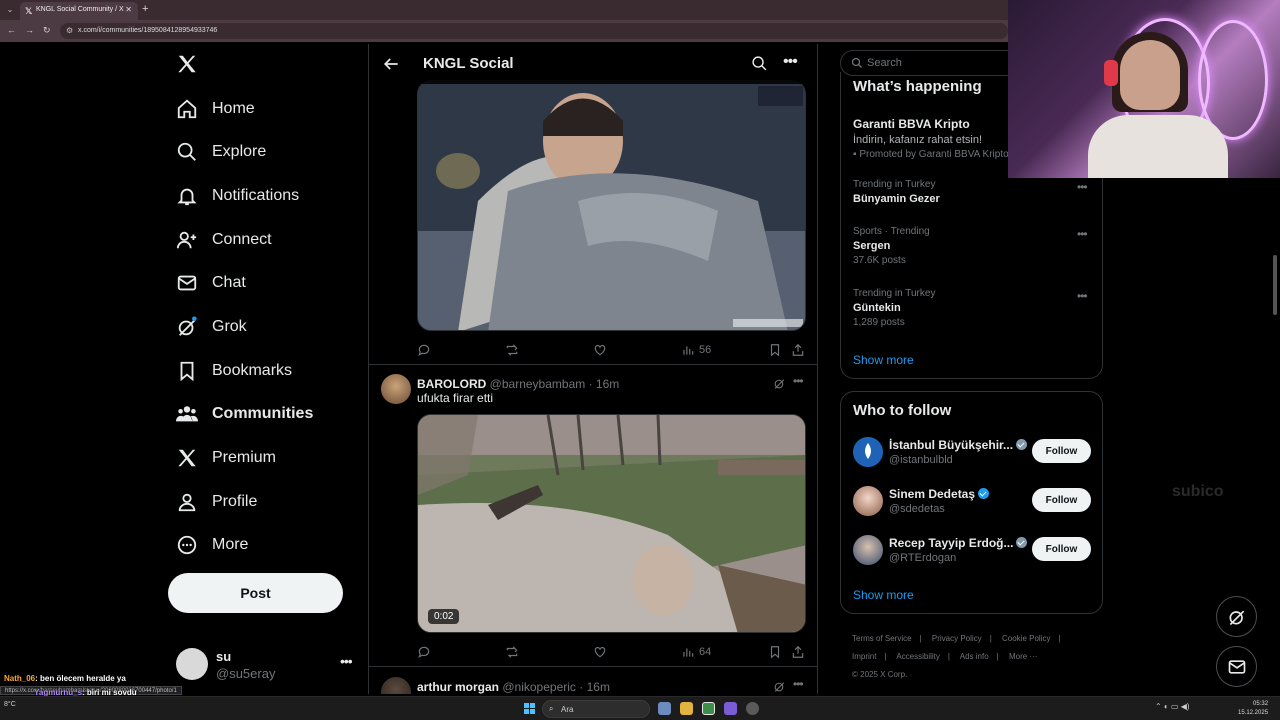  Describe the element at coordinates (593, 64) in the screenshot. I see `feed-header: KNGL Social •••` at that location.